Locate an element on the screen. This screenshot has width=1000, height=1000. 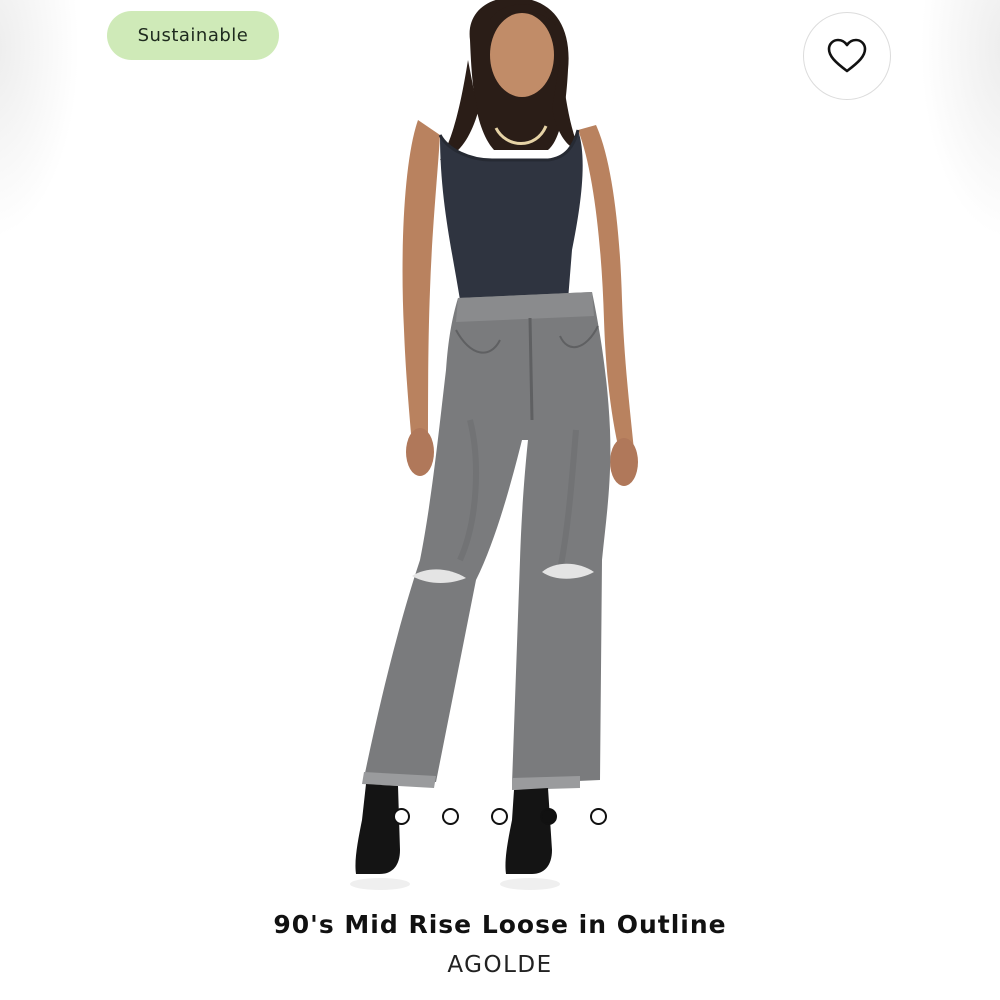
product-brand: AGOLDE is located at coordinates (500, 965).